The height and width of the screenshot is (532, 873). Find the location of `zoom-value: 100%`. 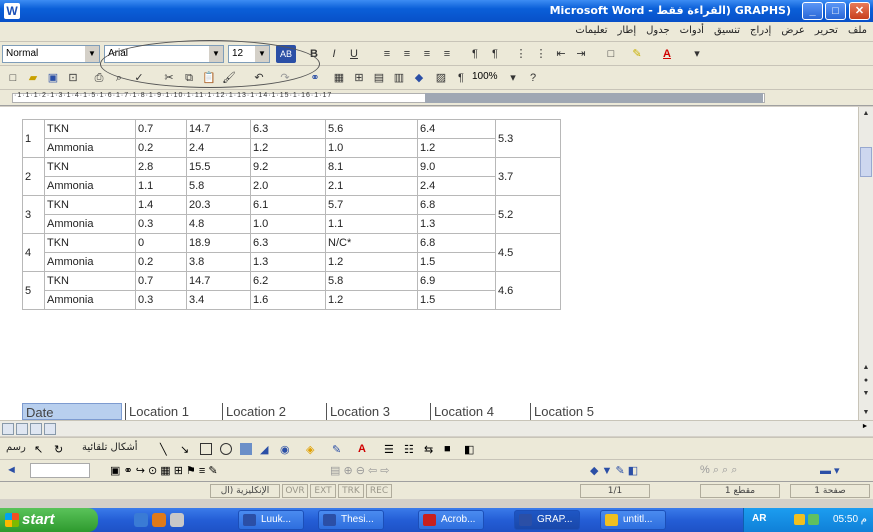

zoom-value: 100% is located at coordinates (485, 76).